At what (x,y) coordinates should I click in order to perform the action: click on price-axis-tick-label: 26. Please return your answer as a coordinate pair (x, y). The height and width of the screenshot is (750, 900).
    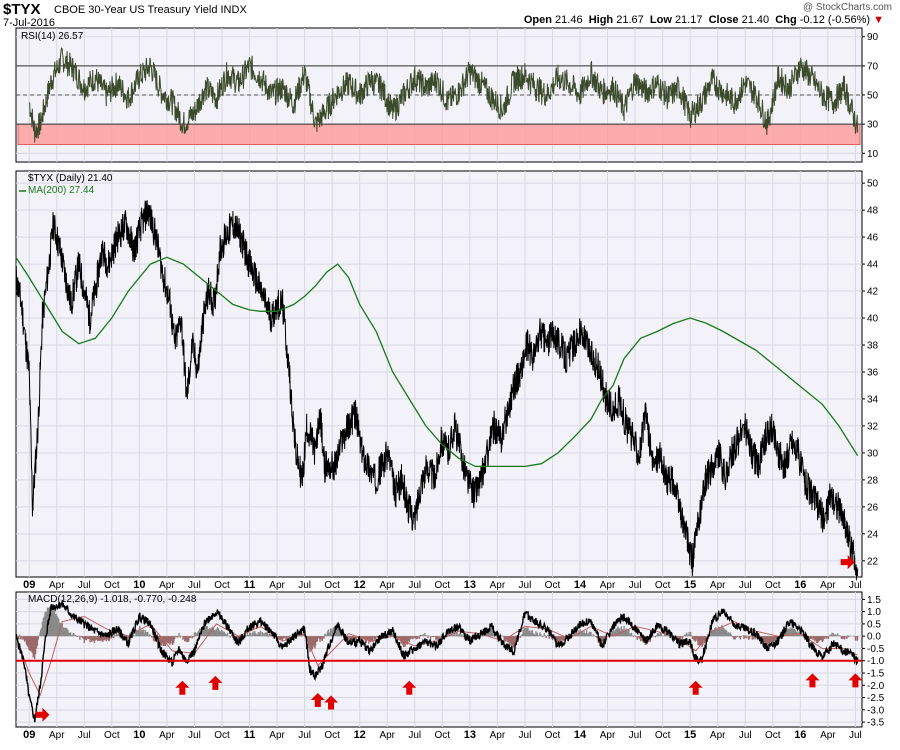
    Looking at the image, I should click on (873, 507).